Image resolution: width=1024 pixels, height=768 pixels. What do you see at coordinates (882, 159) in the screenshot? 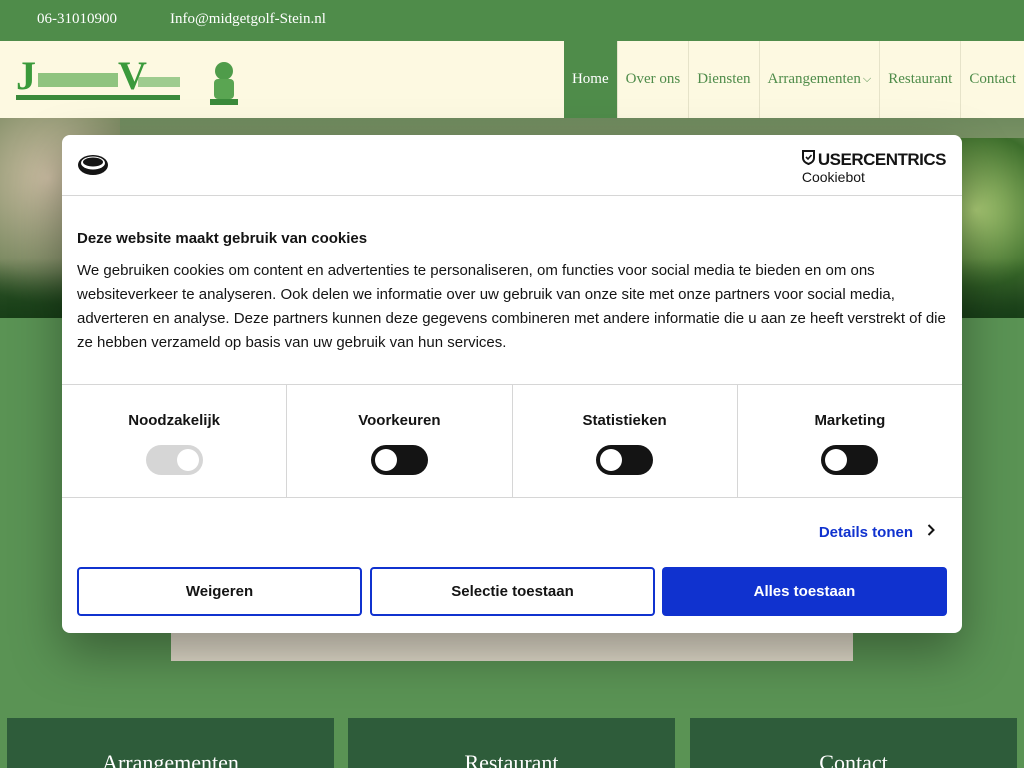
I see `brand-name: USERCENTRICS` at bounding box center [882, 159].